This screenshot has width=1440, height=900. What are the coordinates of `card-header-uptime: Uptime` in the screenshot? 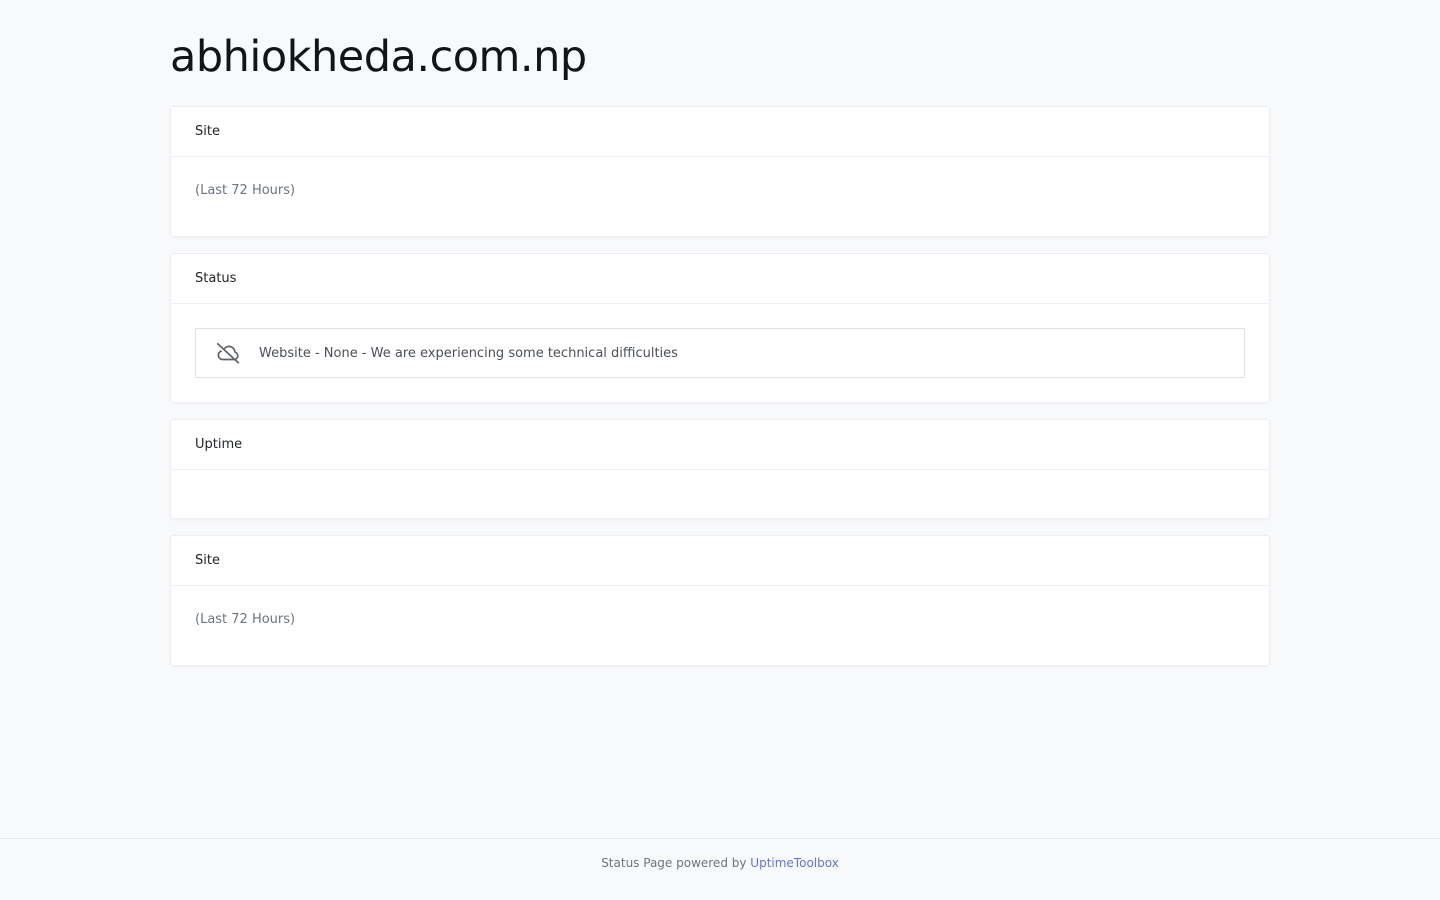 It's located at (720, 445).